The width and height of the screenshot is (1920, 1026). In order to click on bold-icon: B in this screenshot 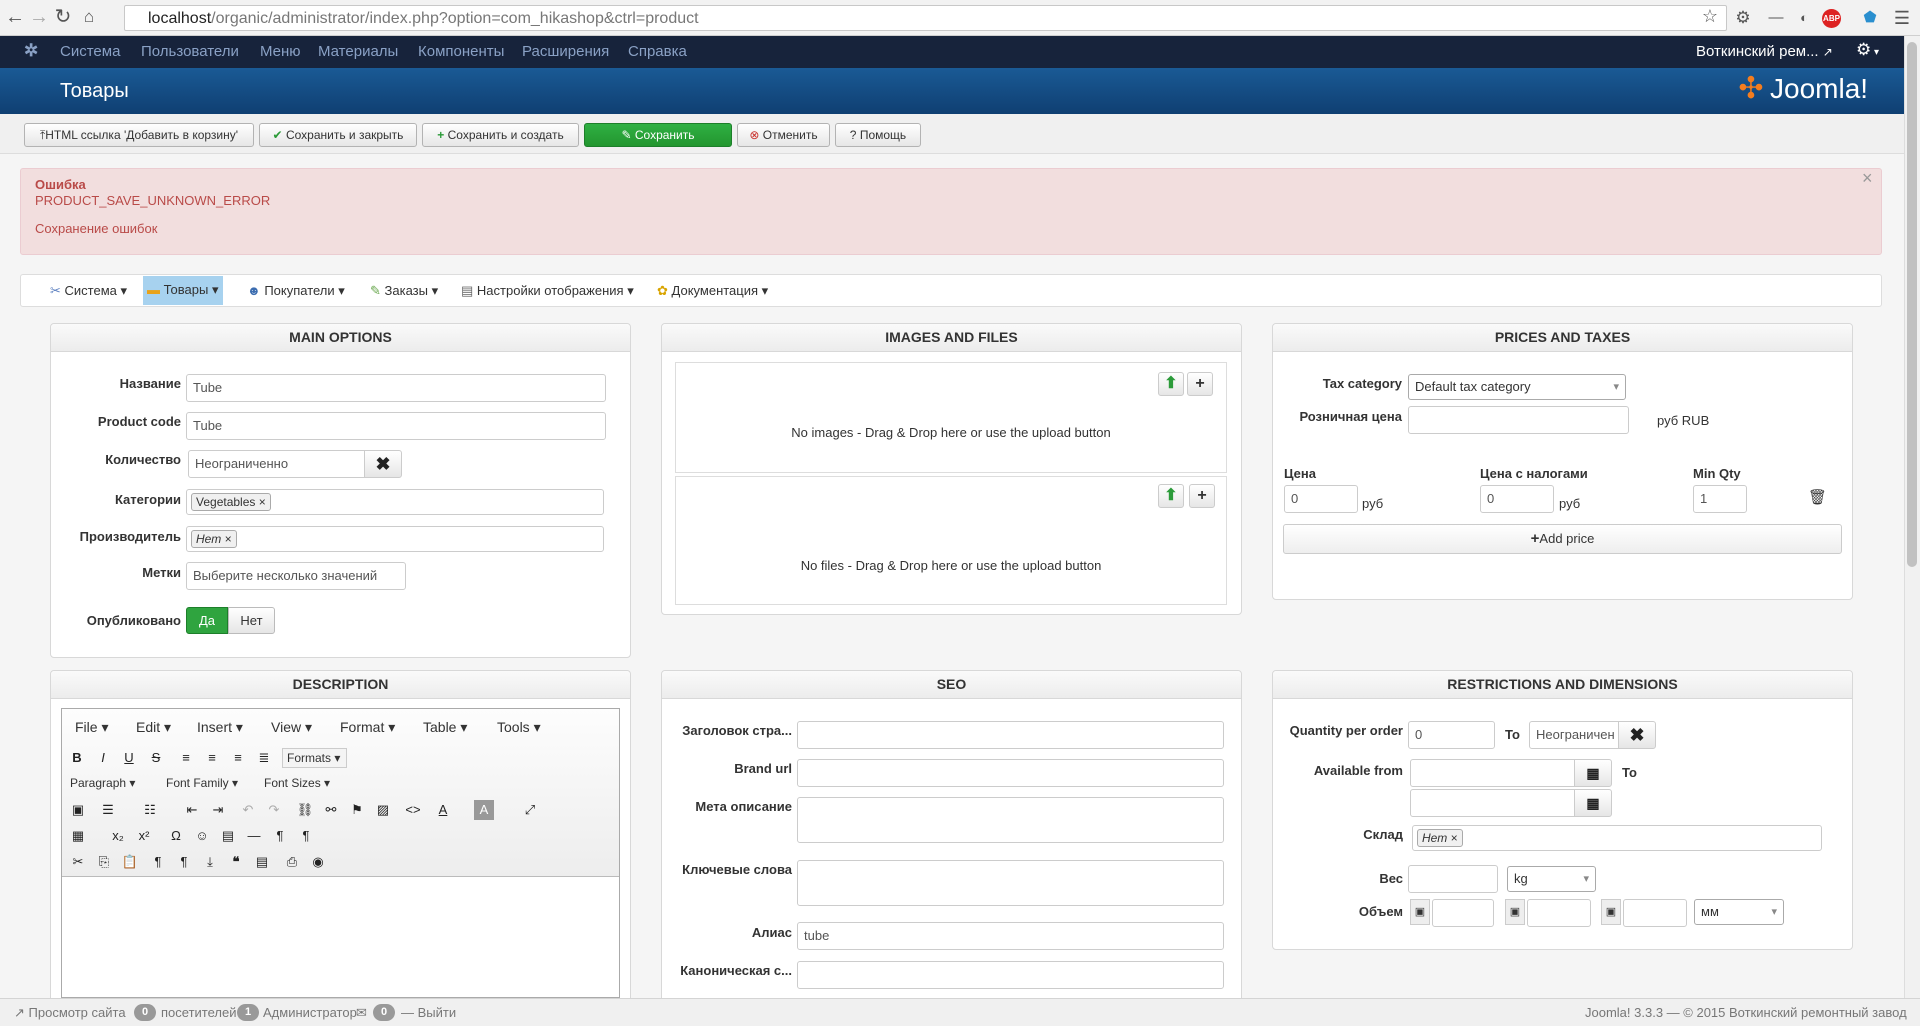, I will do `click(77, 758)`.